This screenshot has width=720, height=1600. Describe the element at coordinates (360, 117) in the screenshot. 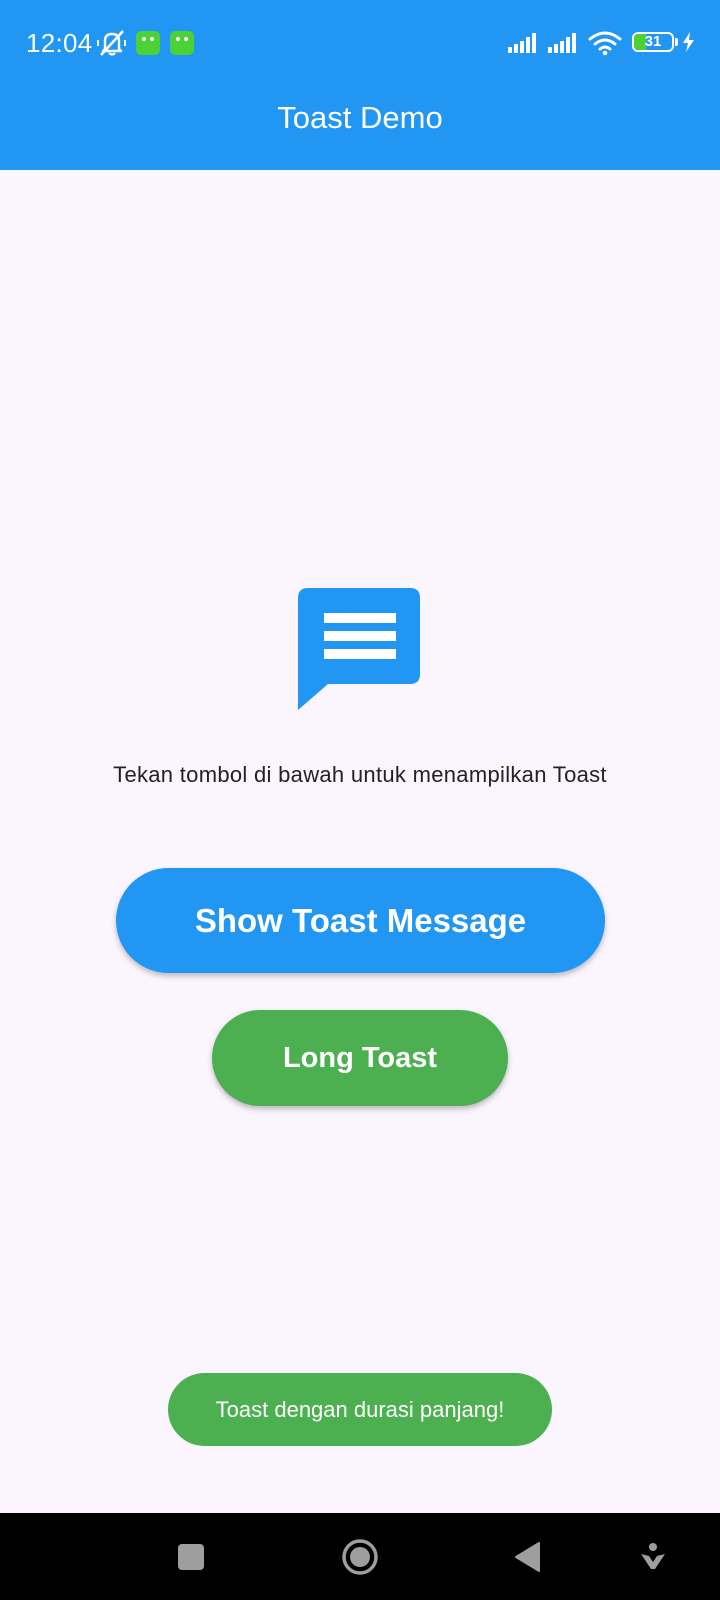

I see `page-title: Toast Demo` at that location.